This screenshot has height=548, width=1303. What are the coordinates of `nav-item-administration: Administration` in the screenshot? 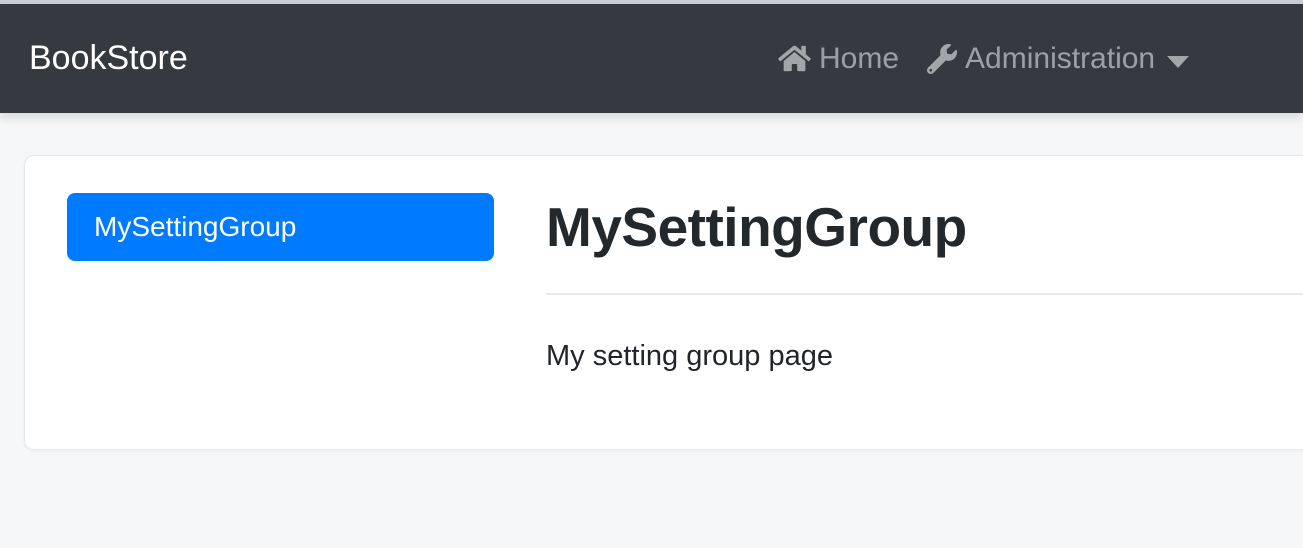 It's located at (1058, 58).